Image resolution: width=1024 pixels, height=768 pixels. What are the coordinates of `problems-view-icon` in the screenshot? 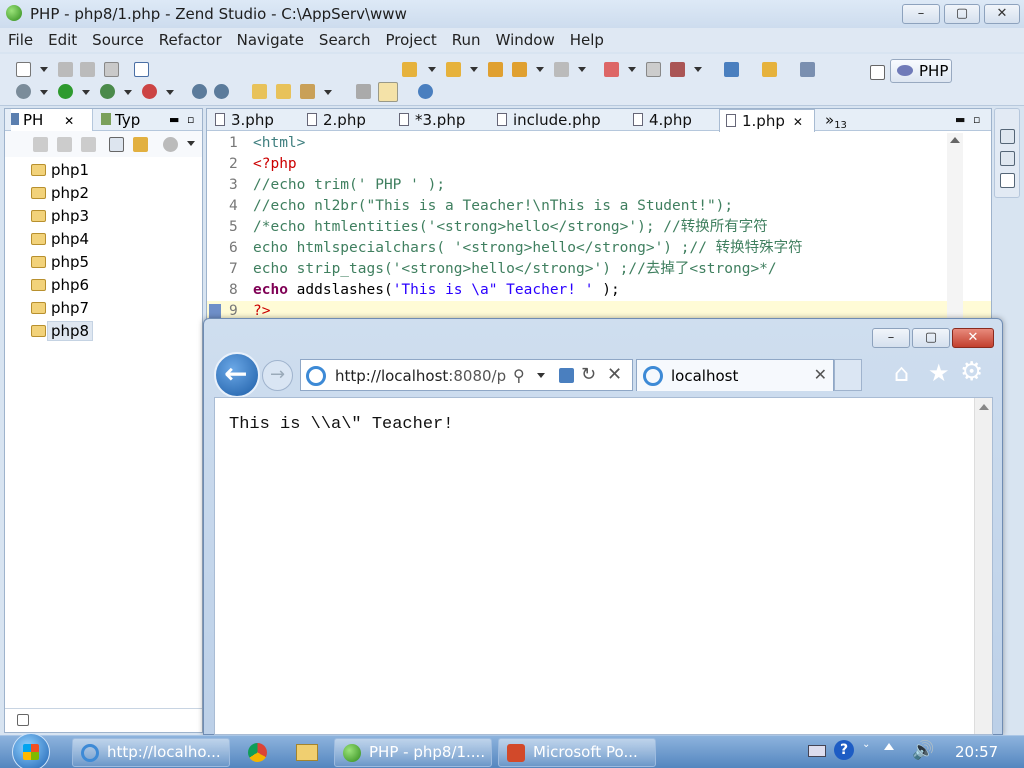 It's located at (1007, 180).